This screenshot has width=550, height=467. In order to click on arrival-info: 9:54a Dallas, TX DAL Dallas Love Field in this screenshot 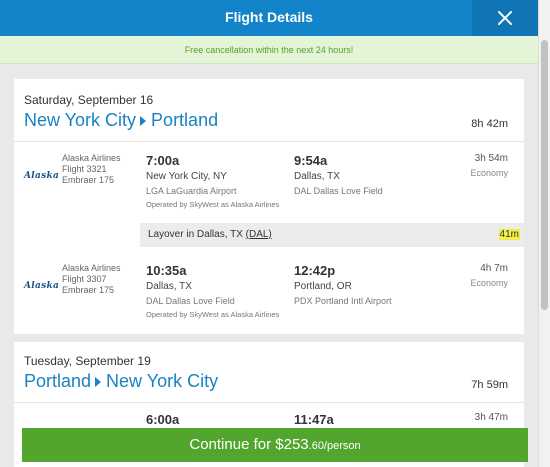, I will do `click(338, 174)`.